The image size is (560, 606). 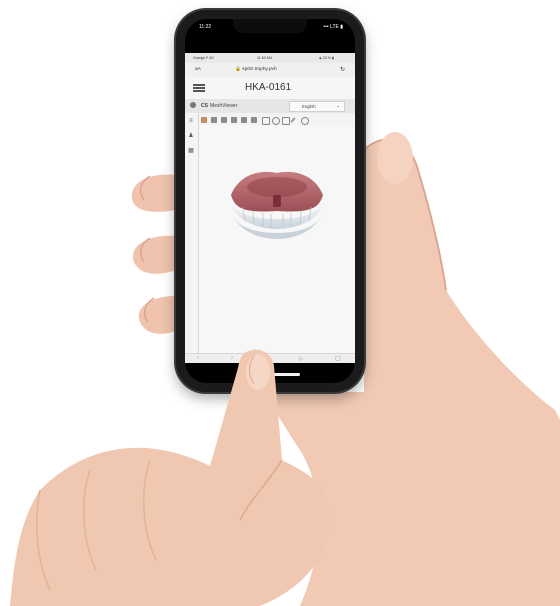 What do you see at coordinates (333, 27) in the screenshot?
I see `status-indicators: ••• LTE ▮` at bounding box center [333, 27].